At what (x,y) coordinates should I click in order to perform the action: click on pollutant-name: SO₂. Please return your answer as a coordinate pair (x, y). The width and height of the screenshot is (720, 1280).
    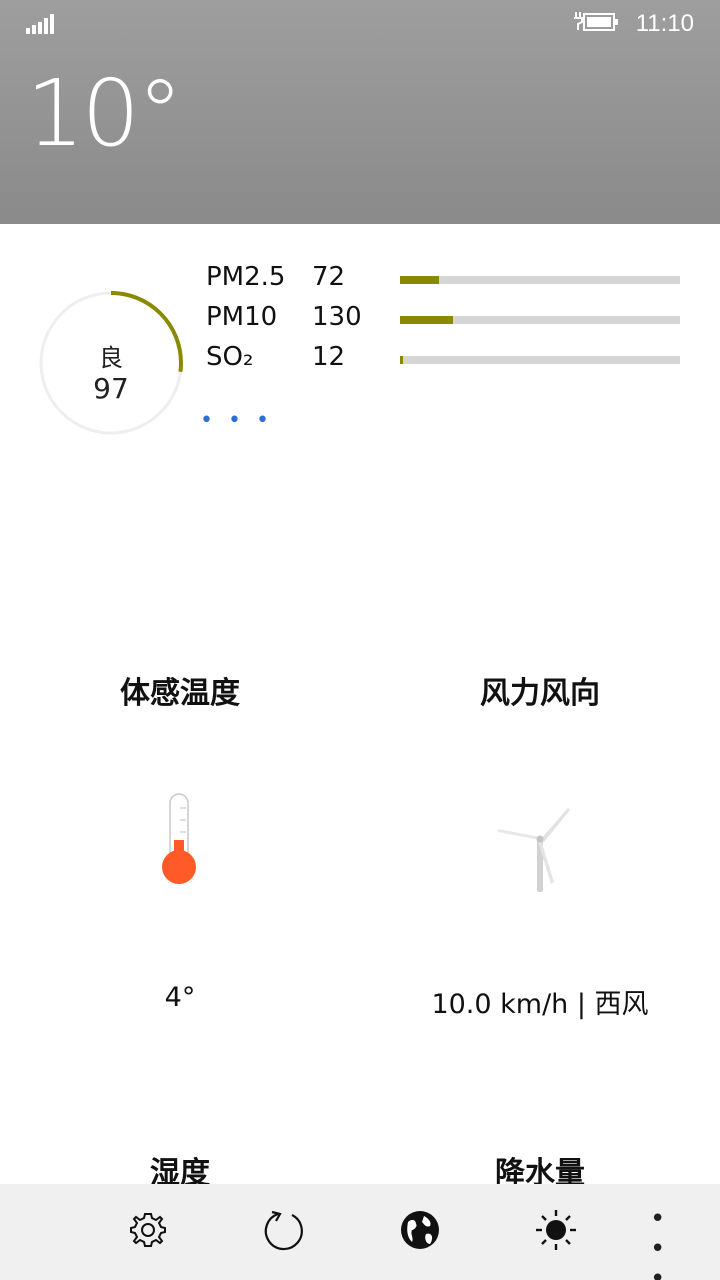
    Looking at the image, I should click on (230, 357).